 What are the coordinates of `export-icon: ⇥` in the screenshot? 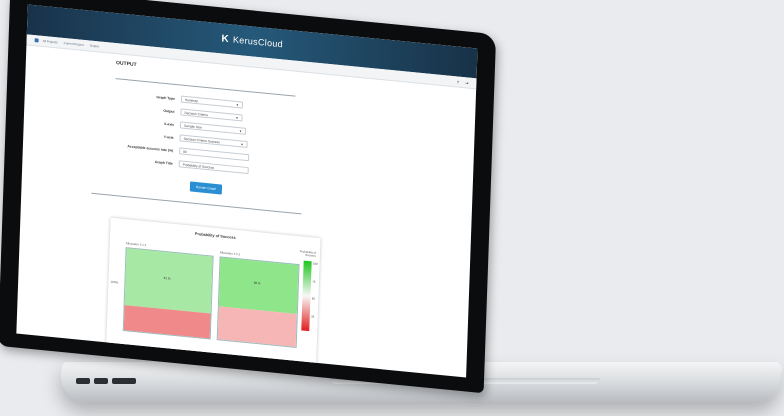 It's located at (467, 82).